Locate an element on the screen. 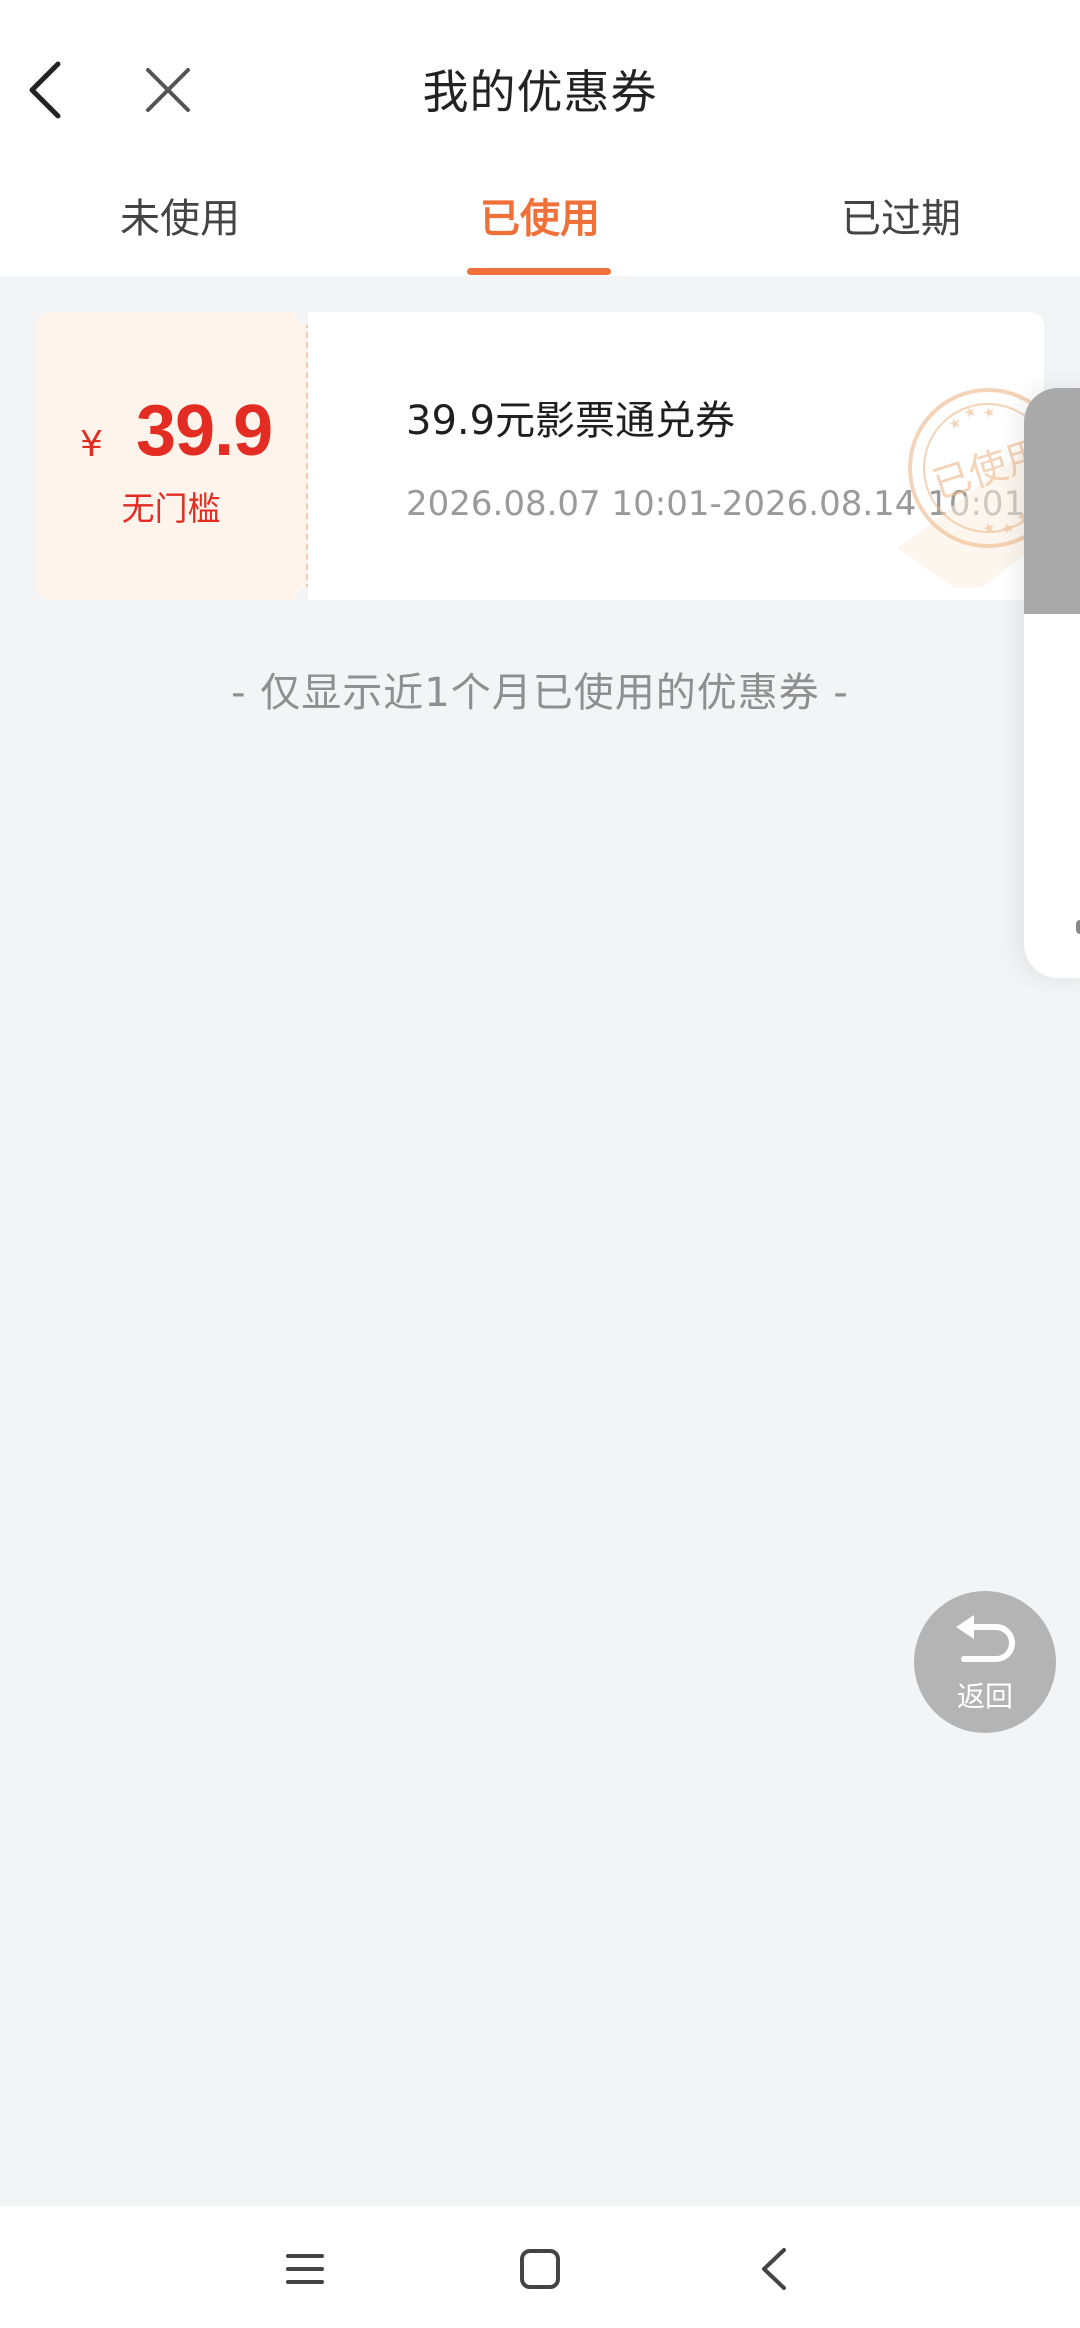  side-floating-panel is located at coordinates (1052, 683).